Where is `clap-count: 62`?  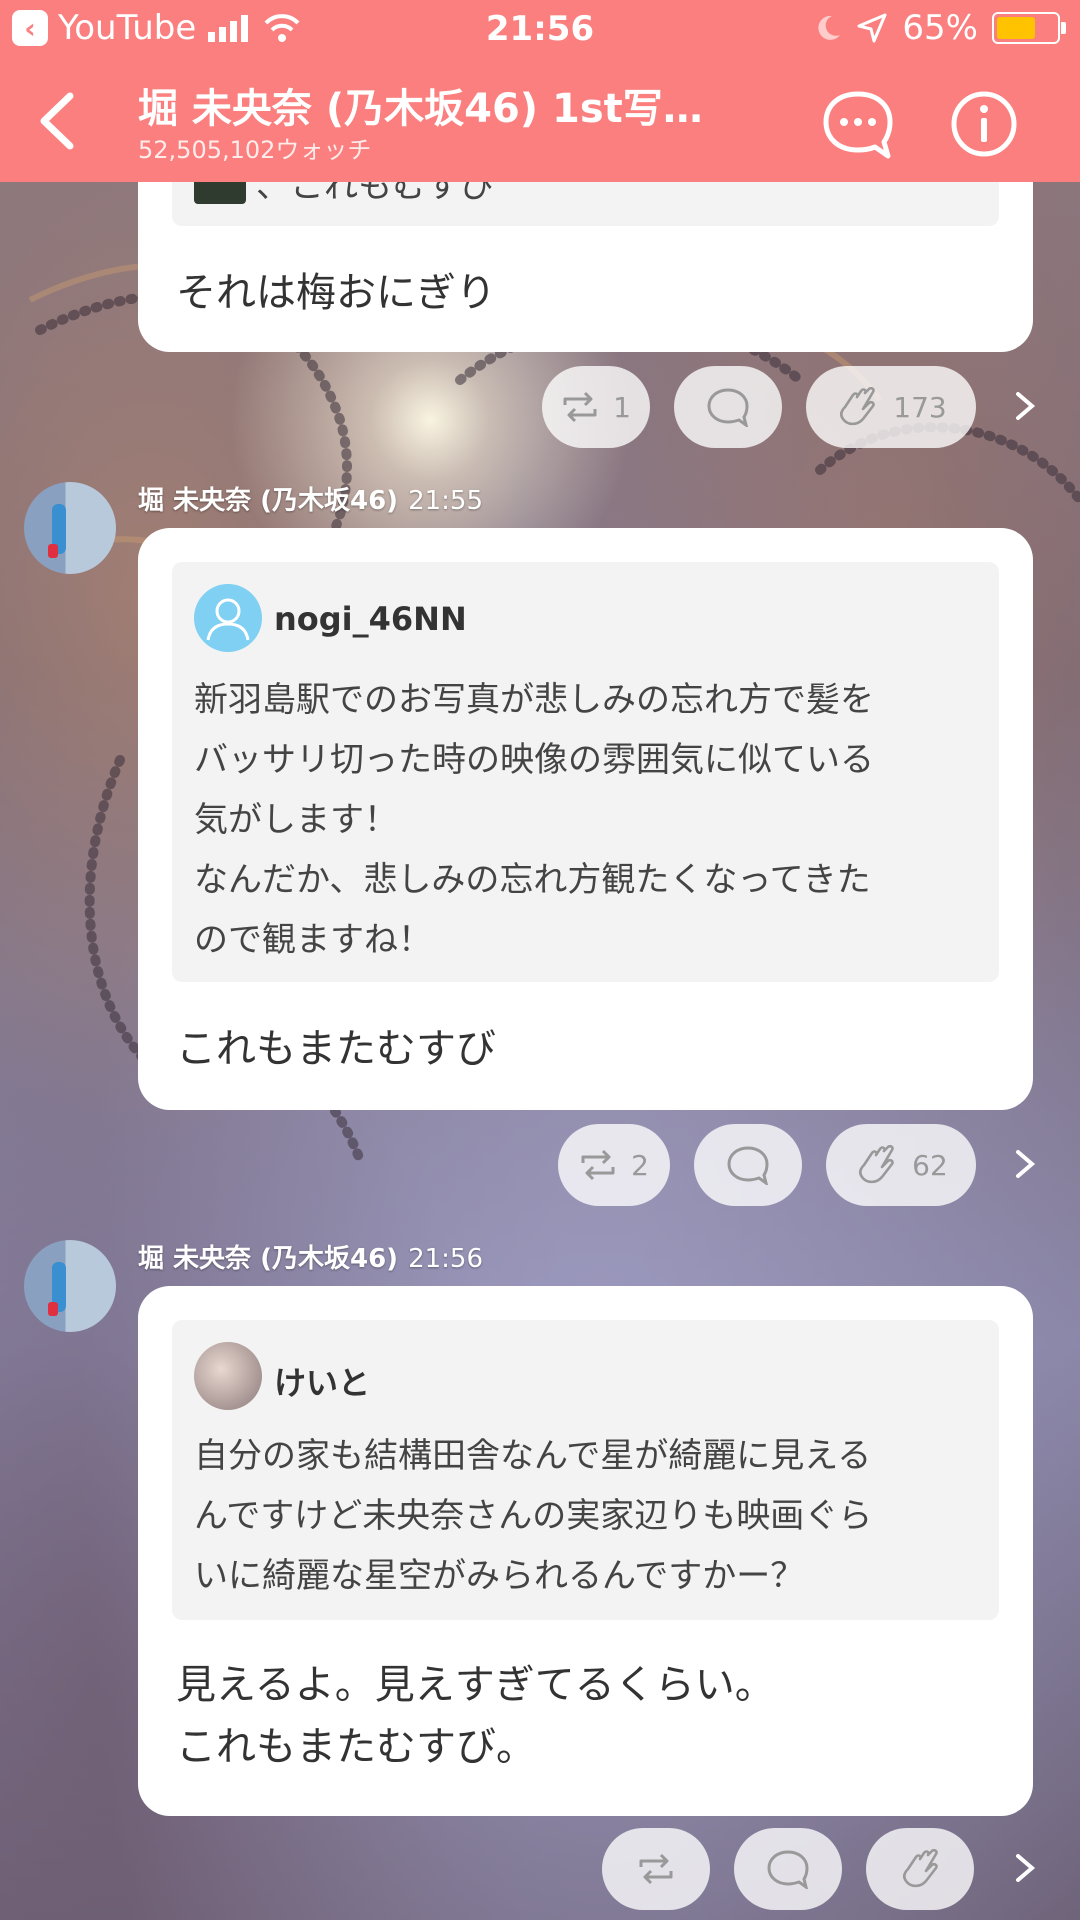
clap-count: 62 is located at coordinates (930, 1165).